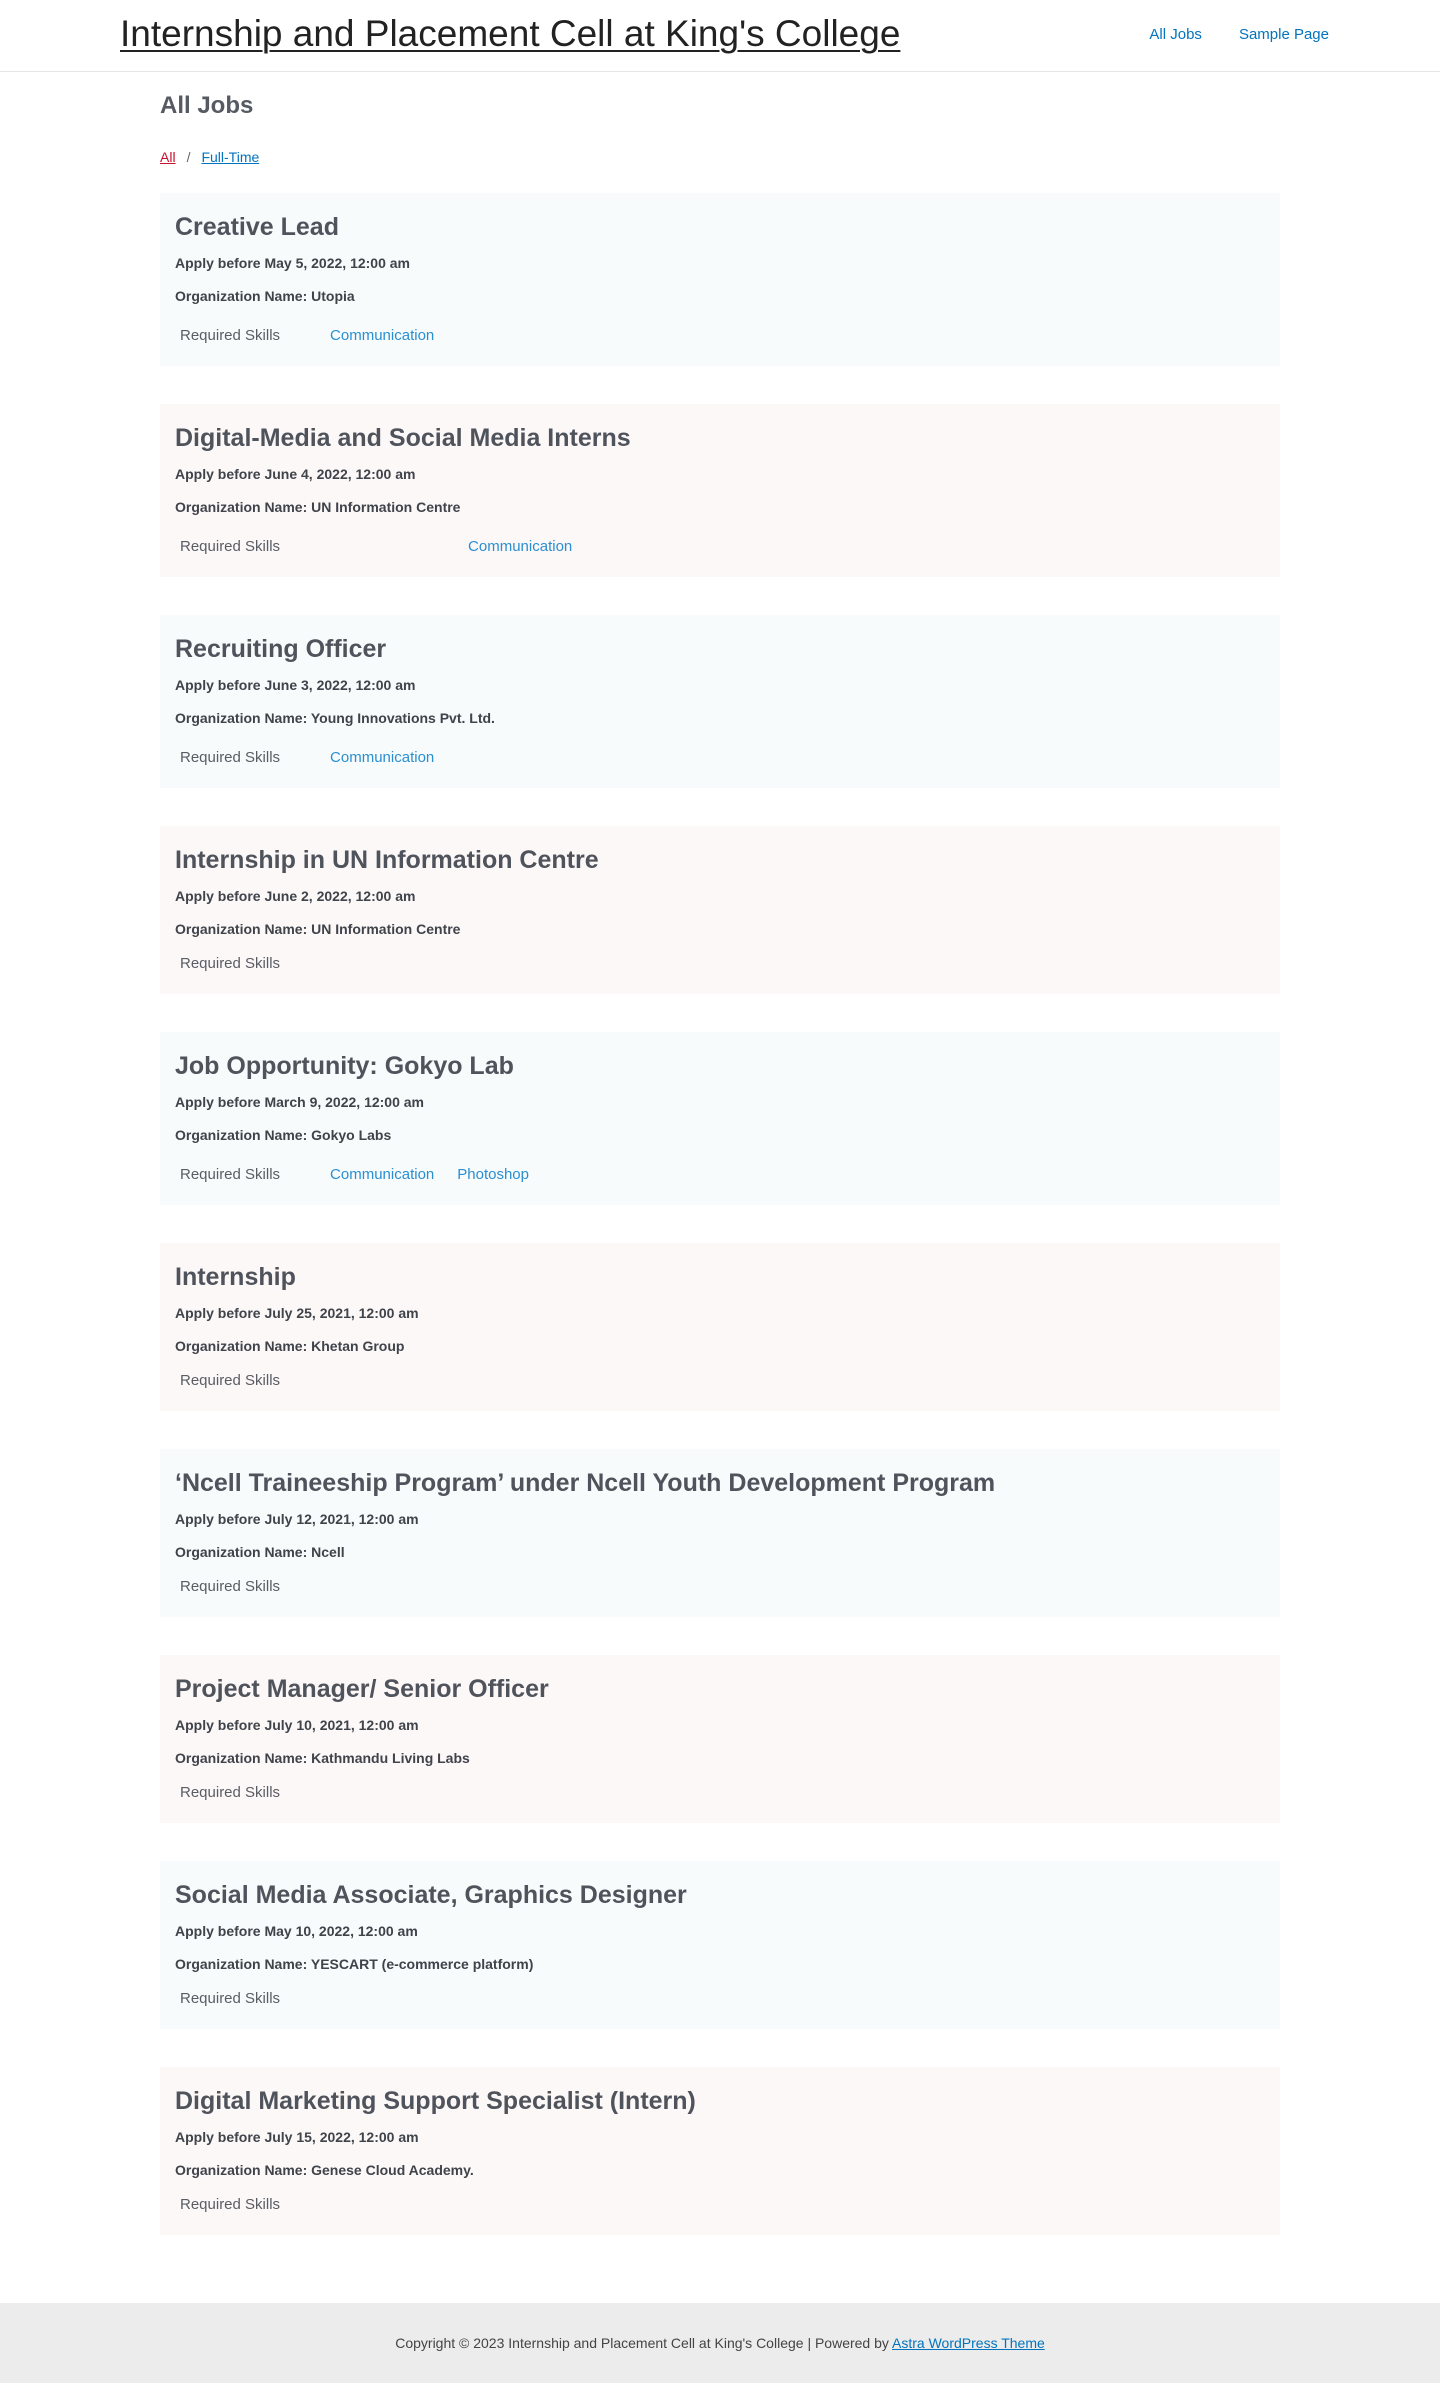  What do you see at coordinates (324, 2170) in the screenshot?
I see `job-organization: Organization Name: Genese Cloud Academy.` at bounding box center [324, 2170].